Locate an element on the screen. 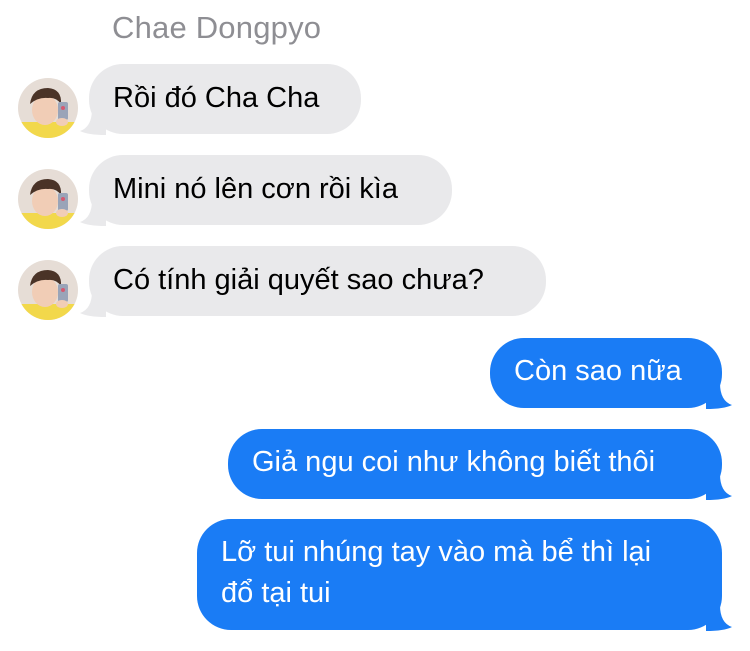 This screenshot has width=750, height=651. incoming-bubble: Có tính giải quyết sao chưa? is located at coordinates (313, 281).